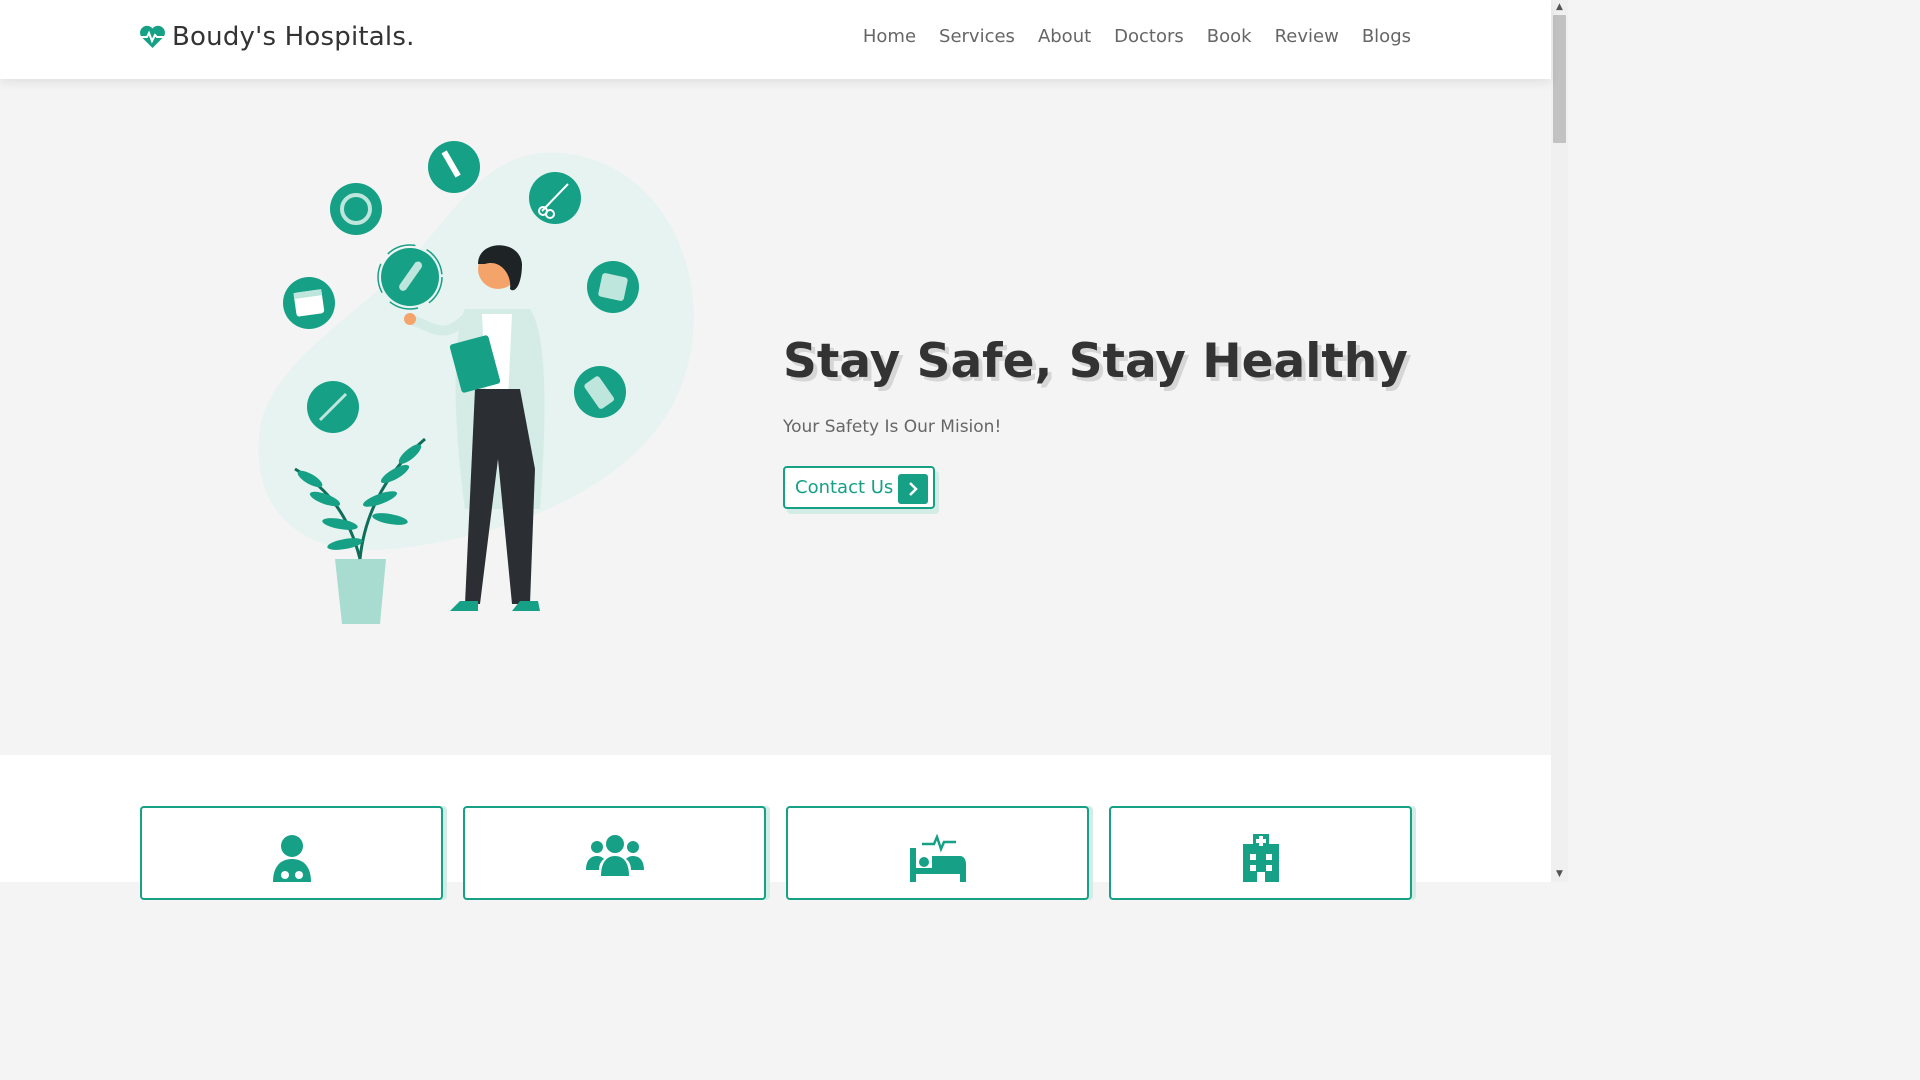 This screenshot has width=1920, height=1080. Describe the element at coordinates (844, 487) in the screenshot. I see `contact-us-label: Contact Us` at that location.